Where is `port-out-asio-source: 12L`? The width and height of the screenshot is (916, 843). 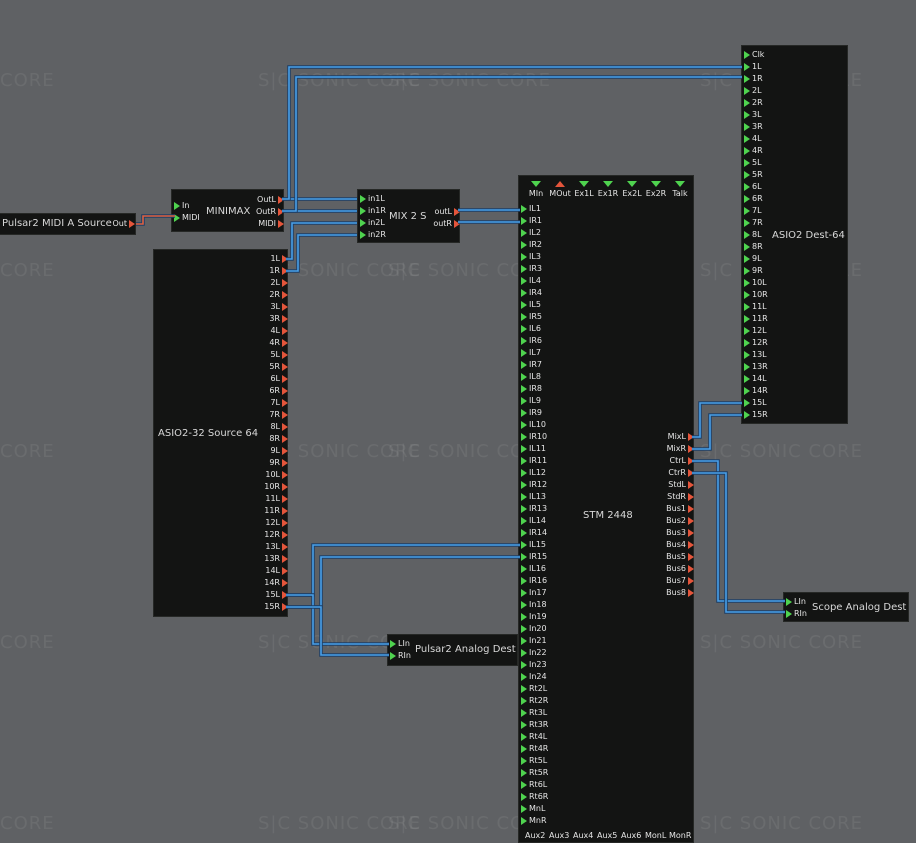 port-out-asio-source: 12L is located at coordinates (266, 523).